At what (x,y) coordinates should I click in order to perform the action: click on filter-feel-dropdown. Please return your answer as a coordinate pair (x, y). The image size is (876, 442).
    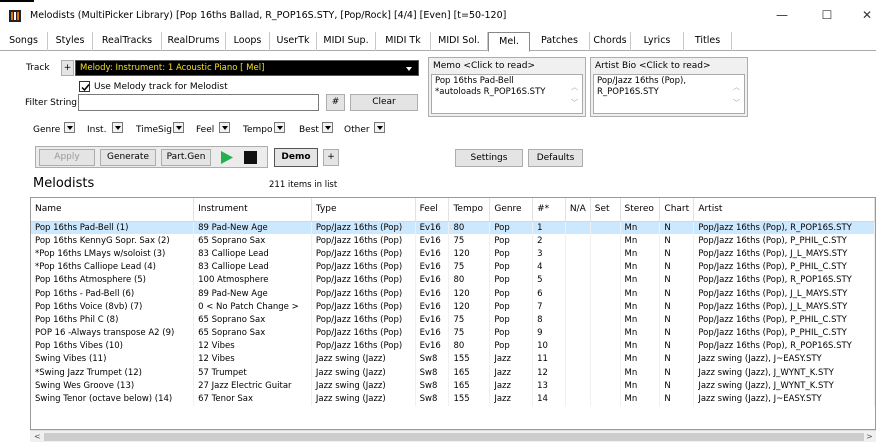
    Looking at the image, I should click on (224, 127).